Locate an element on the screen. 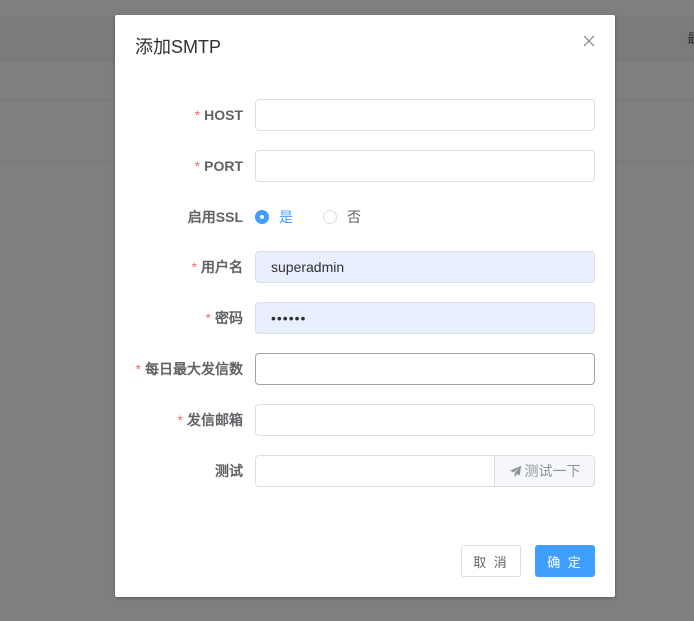 Image resolution: width=694 pixels, height=621 pixels. cancel-button: 取 消 is located at coordinates (491, 561).